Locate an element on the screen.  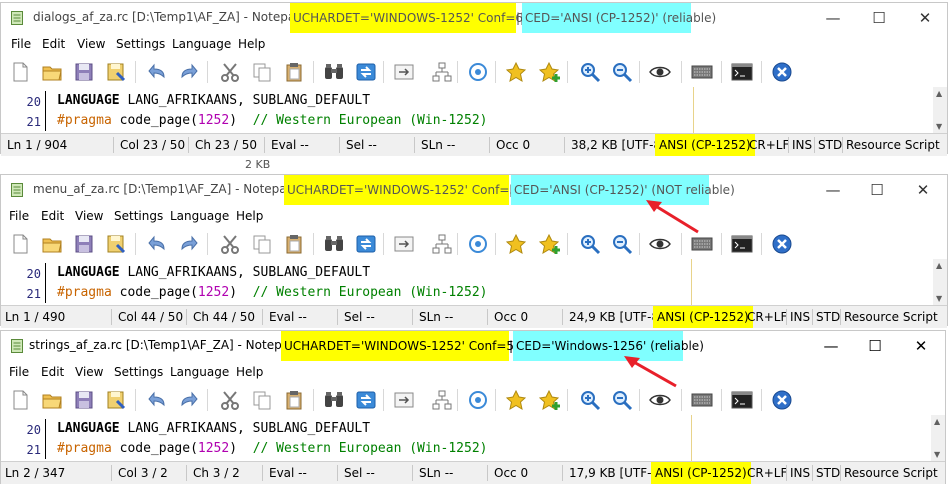
status-column: Col 3 / 2 is located at coordinates (143, 473).